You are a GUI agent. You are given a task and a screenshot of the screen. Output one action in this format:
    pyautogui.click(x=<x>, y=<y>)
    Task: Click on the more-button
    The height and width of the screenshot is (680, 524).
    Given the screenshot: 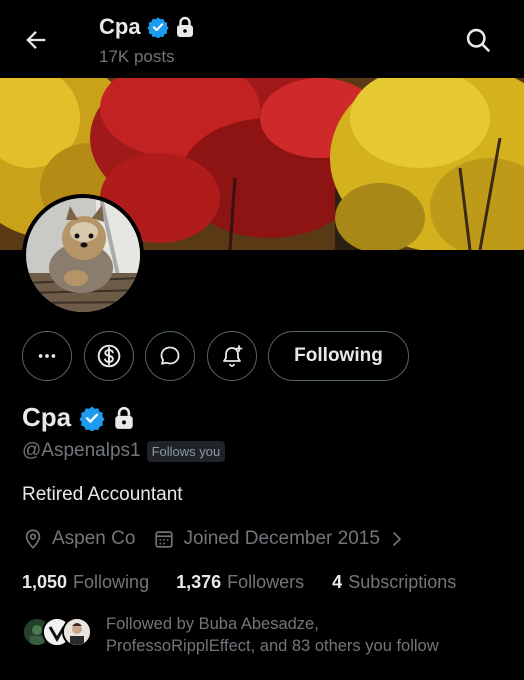 What is the action you would take?
    pyautogui.click(x=47, y=356)
    